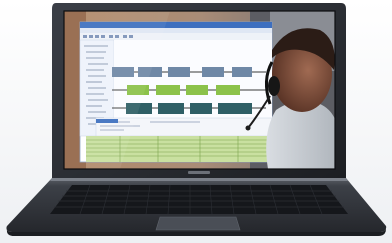 The image size is (392, 243). What do you see at coordinates (199, 172) in the screenshot?
I see `brand-logo` at bounding box center [199, 172].